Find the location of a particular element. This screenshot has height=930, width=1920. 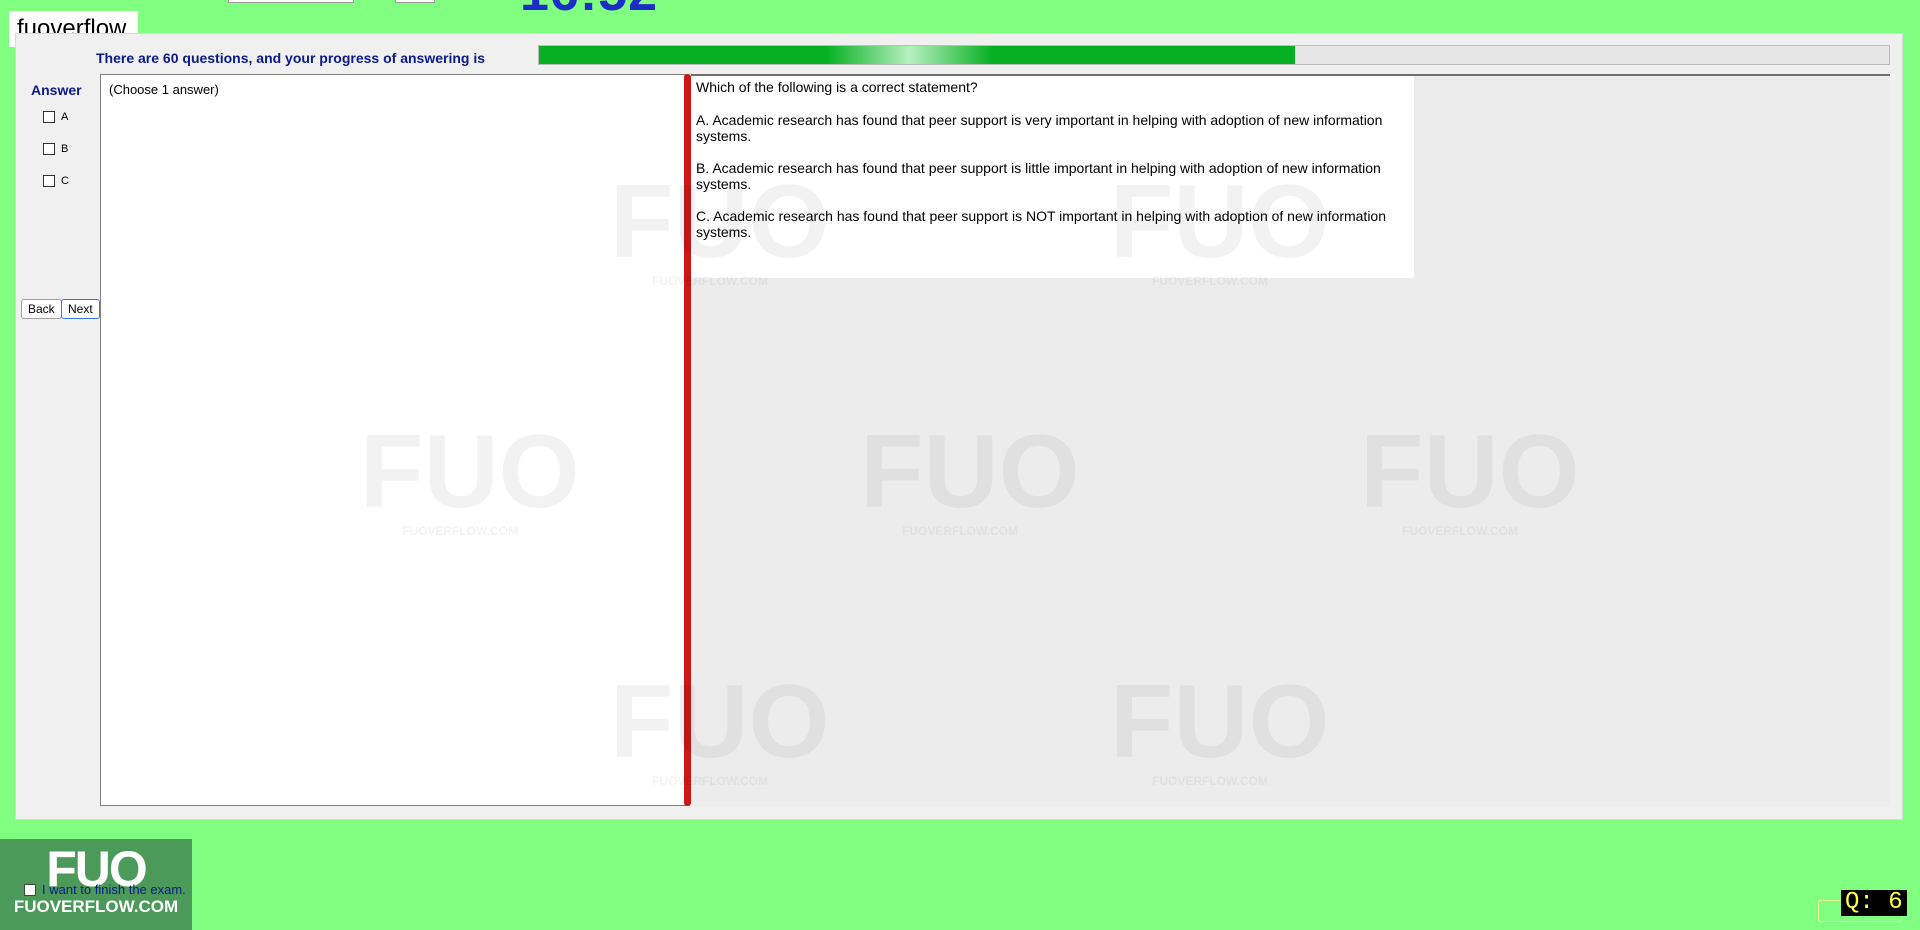

choose-answer-hint: (Choose 1 answer) is located at coordinates (164, 89).